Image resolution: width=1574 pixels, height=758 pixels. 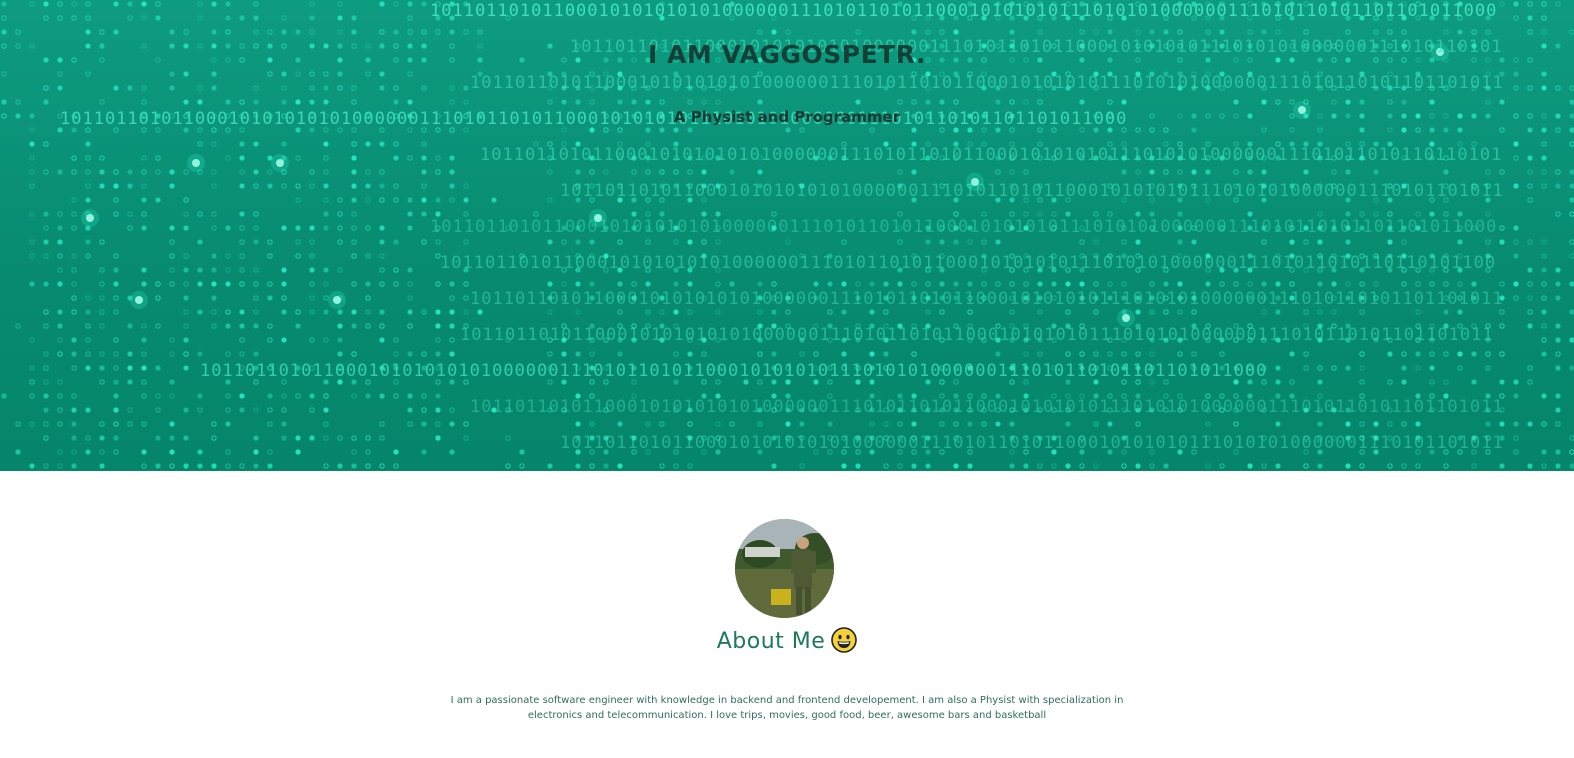 I want to click on about-heading-label: About Me, so click(x=771, y=641).